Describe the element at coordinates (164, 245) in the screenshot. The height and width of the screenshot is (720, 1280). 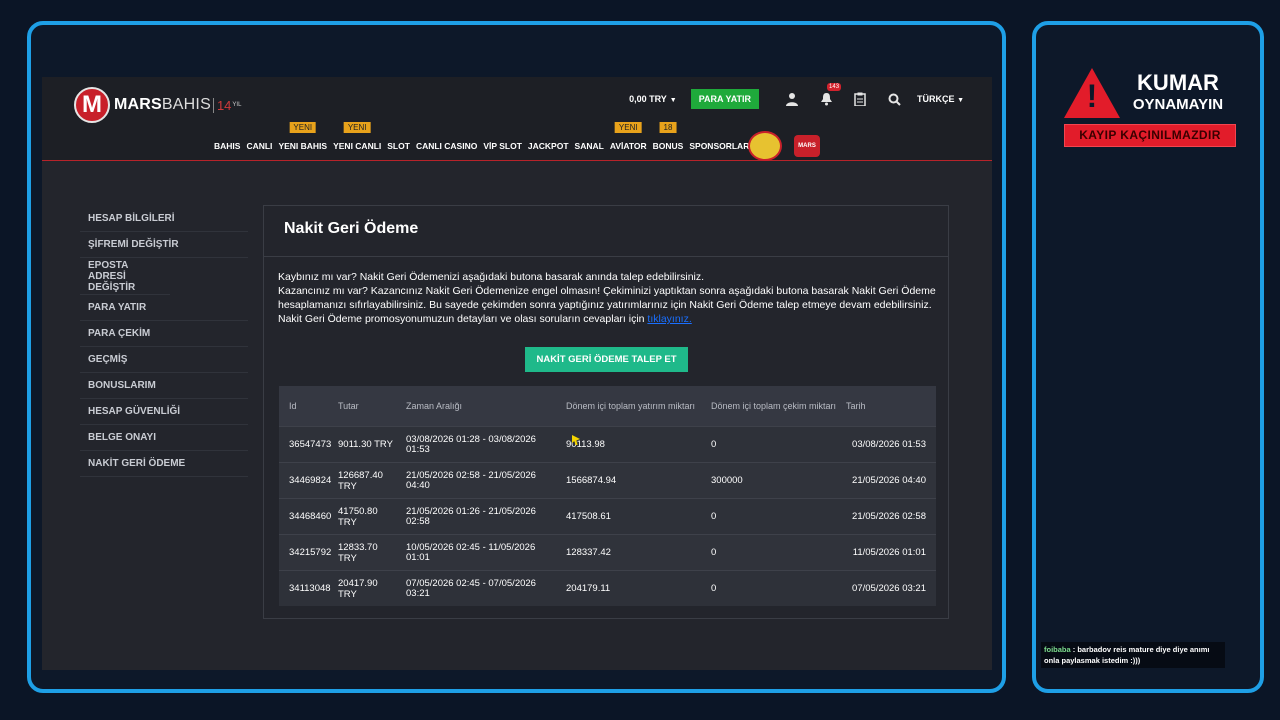
I see `sidebar-item: ŞİFREMİ DEĞİŞTİR` at that location.